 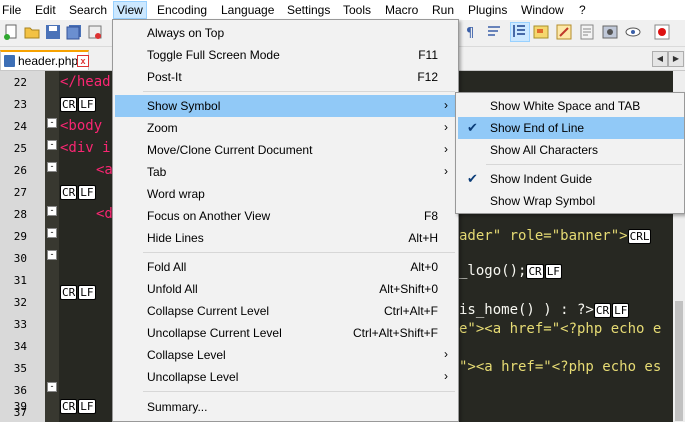 What do you see at coordinates (555, 236) in the screenshot?
I see `code-line: ader" role="banner"> CRL` at bounding box center [555, 236].